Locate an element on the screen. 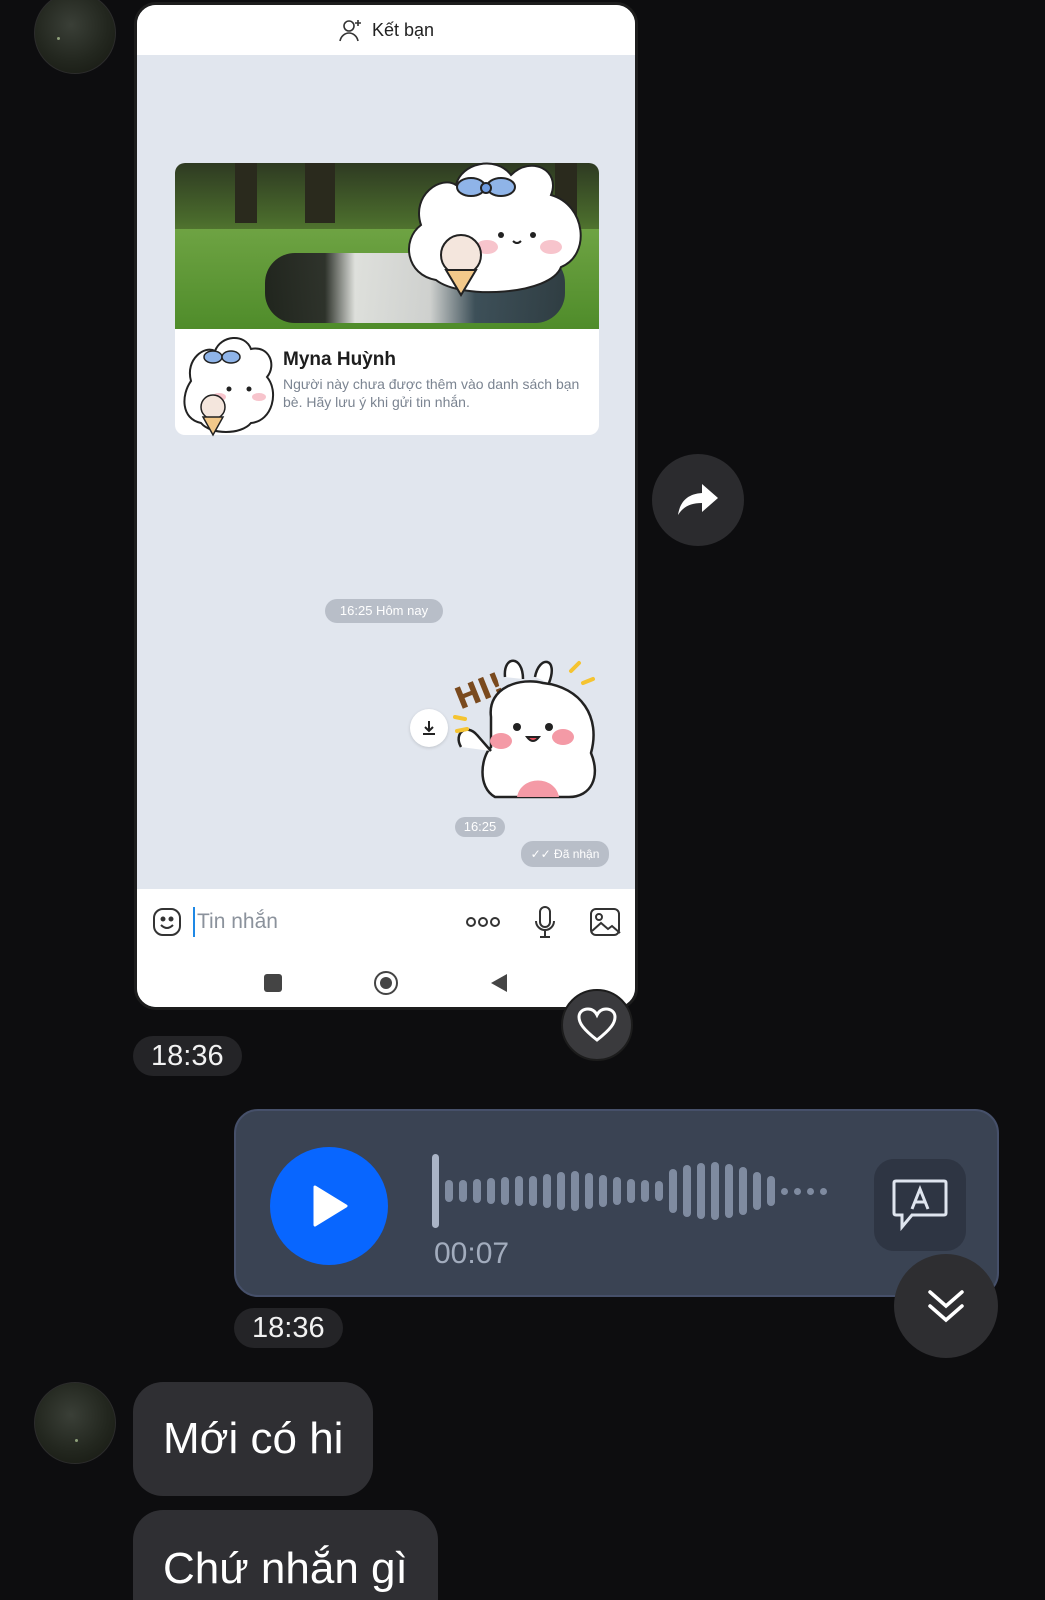 This screenshot has height=1600, width=1045. double-check-icon: ✓✓ is located at coordinates (542, 854).